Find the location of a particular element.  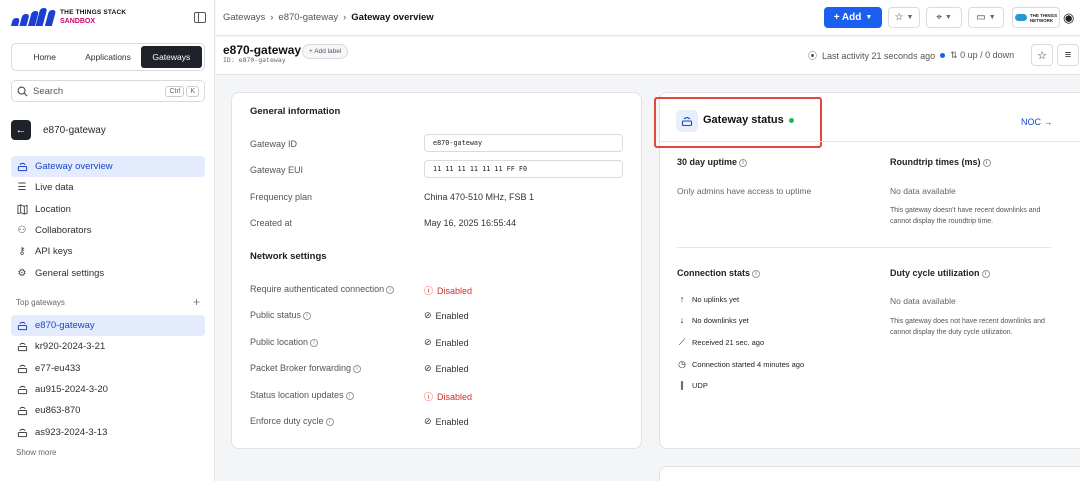

switch-applications: Applications is located at coordinates (107, 57).